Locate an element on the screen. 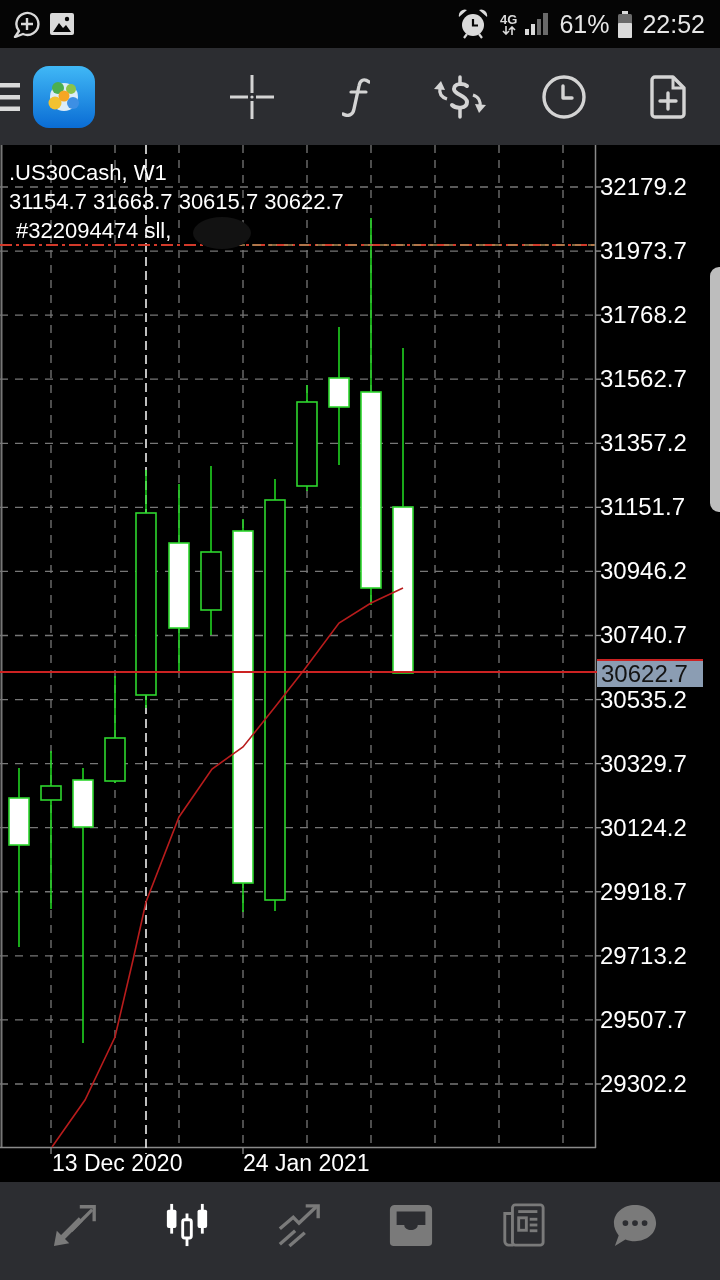 This screenshot has width=720, height=1280. price-axis-label: 29302.2 is located at coordinates (643, 1083).